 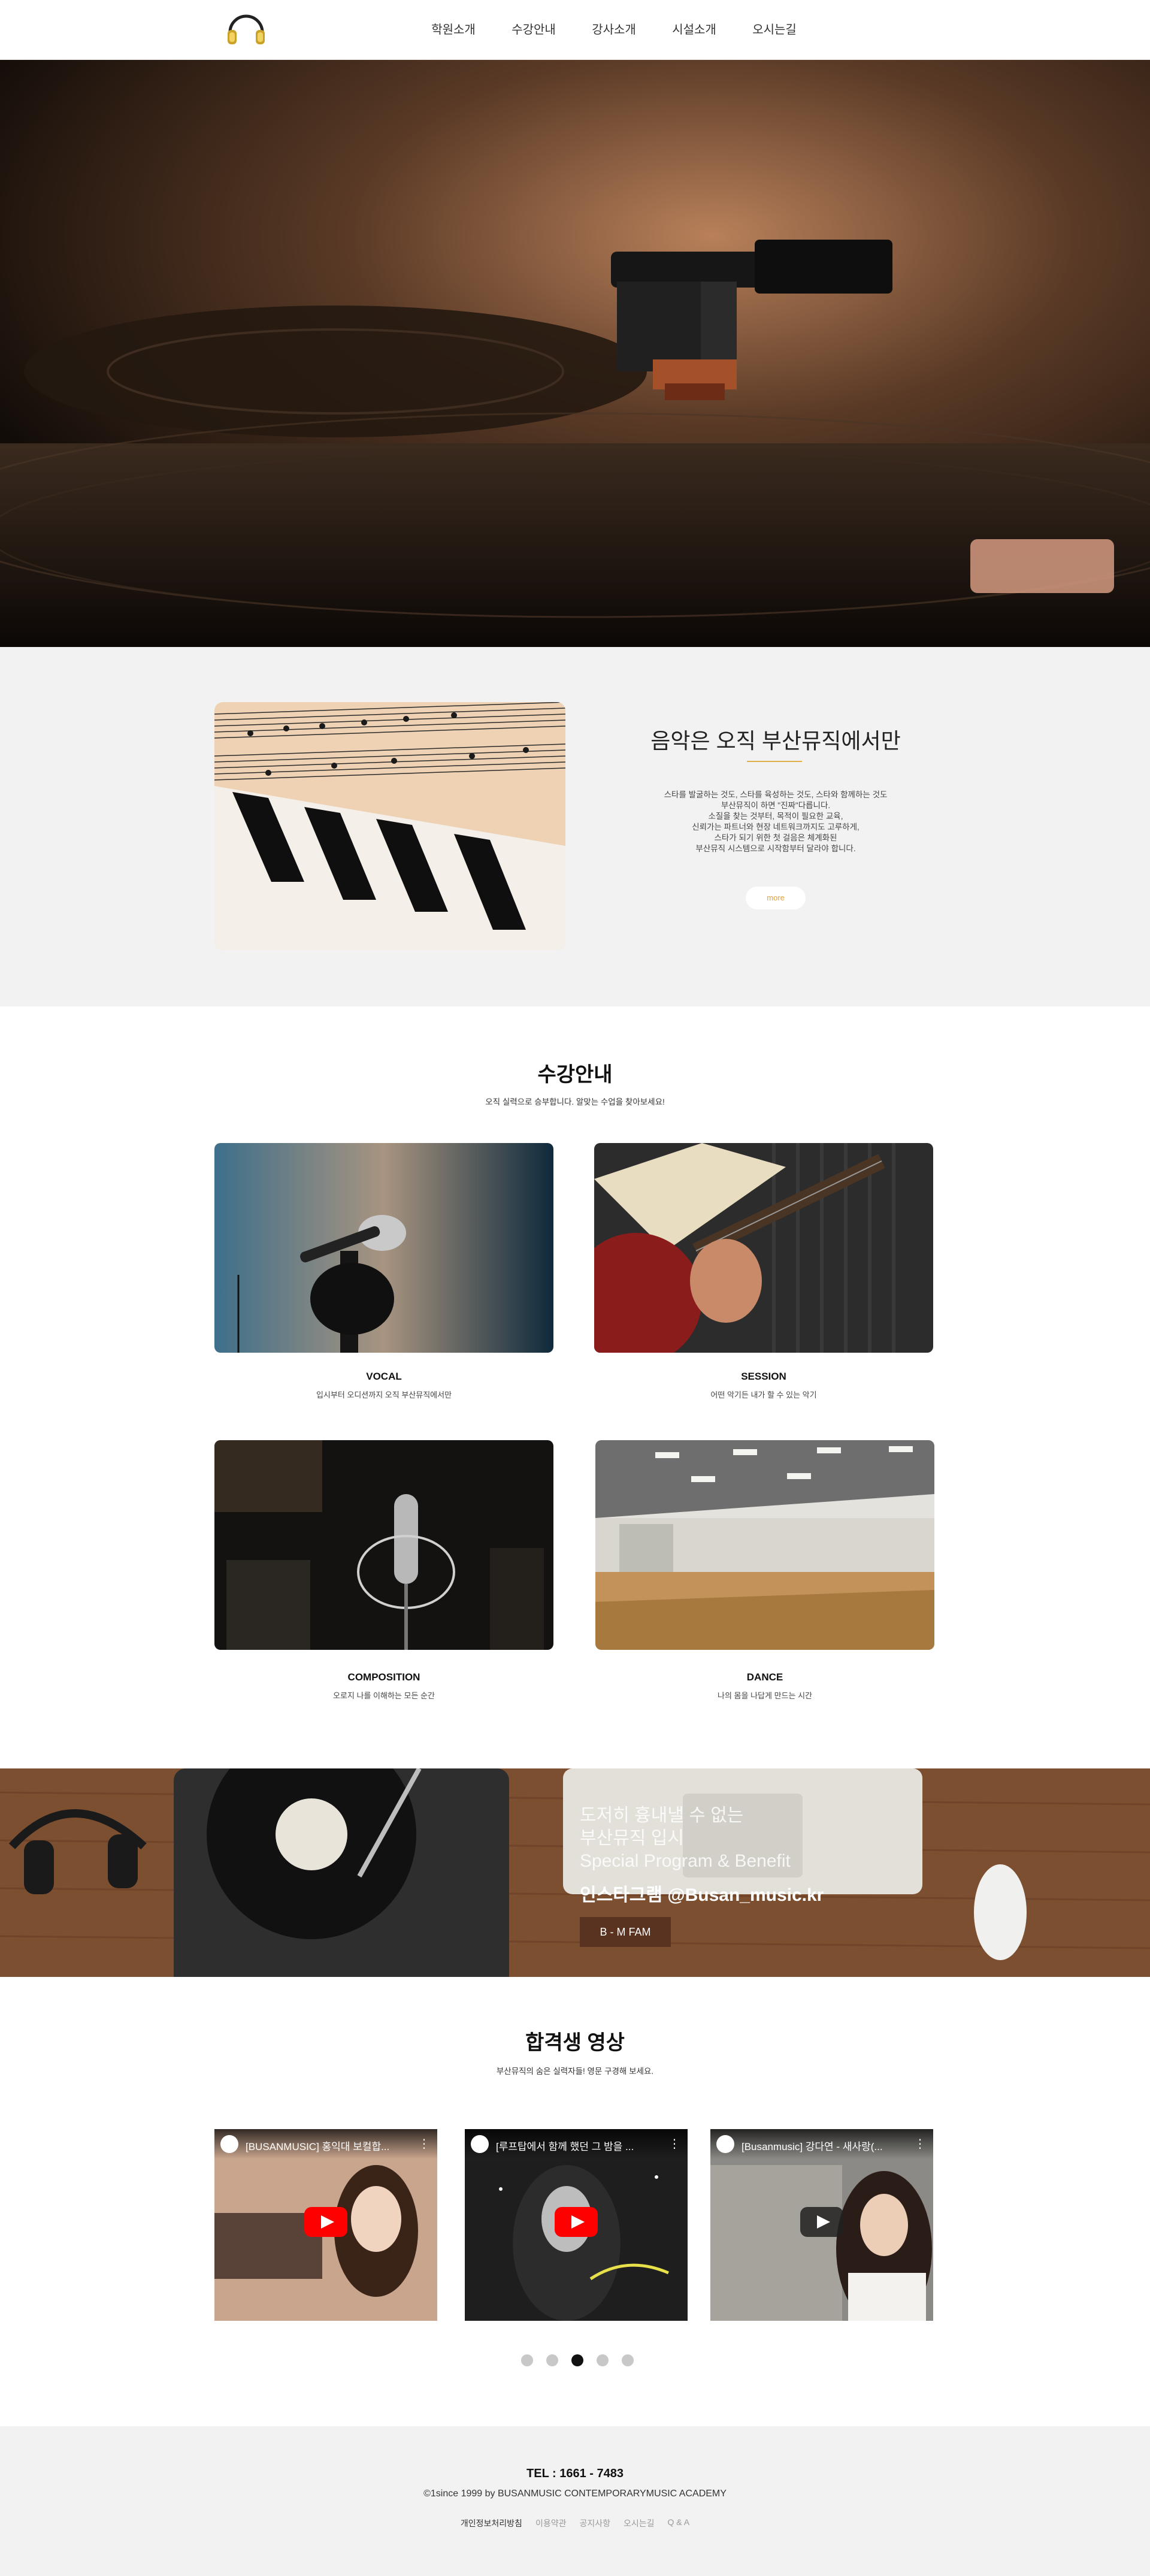 What do you see at coordinates (384, 1394) in the screenshot?
I see `course-desc-vocal: 입시부터 오디션까지 오직 부산뮤직에서만` at bounding box center [384, 1394].